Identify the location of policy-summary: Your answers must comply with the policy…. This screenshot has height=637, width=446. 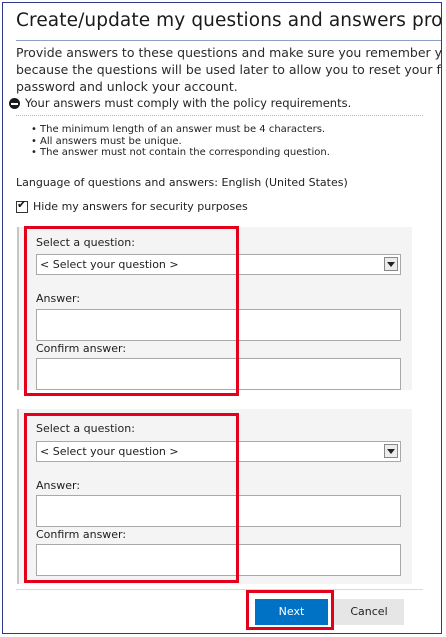
(188, 103).